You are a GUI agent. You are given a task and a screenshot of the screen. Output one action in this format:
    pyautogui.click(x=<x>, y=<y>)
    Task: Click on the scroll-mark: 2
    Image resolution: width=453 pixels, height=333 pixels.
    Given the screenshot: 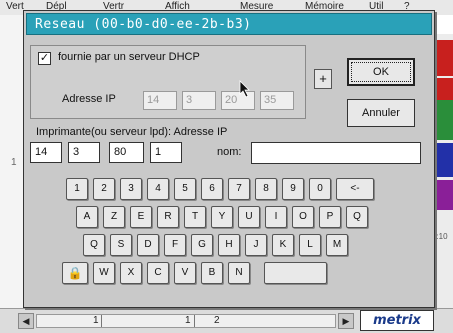 What is the action you would take?
    pyautogui.click(x=217, y=320)
    